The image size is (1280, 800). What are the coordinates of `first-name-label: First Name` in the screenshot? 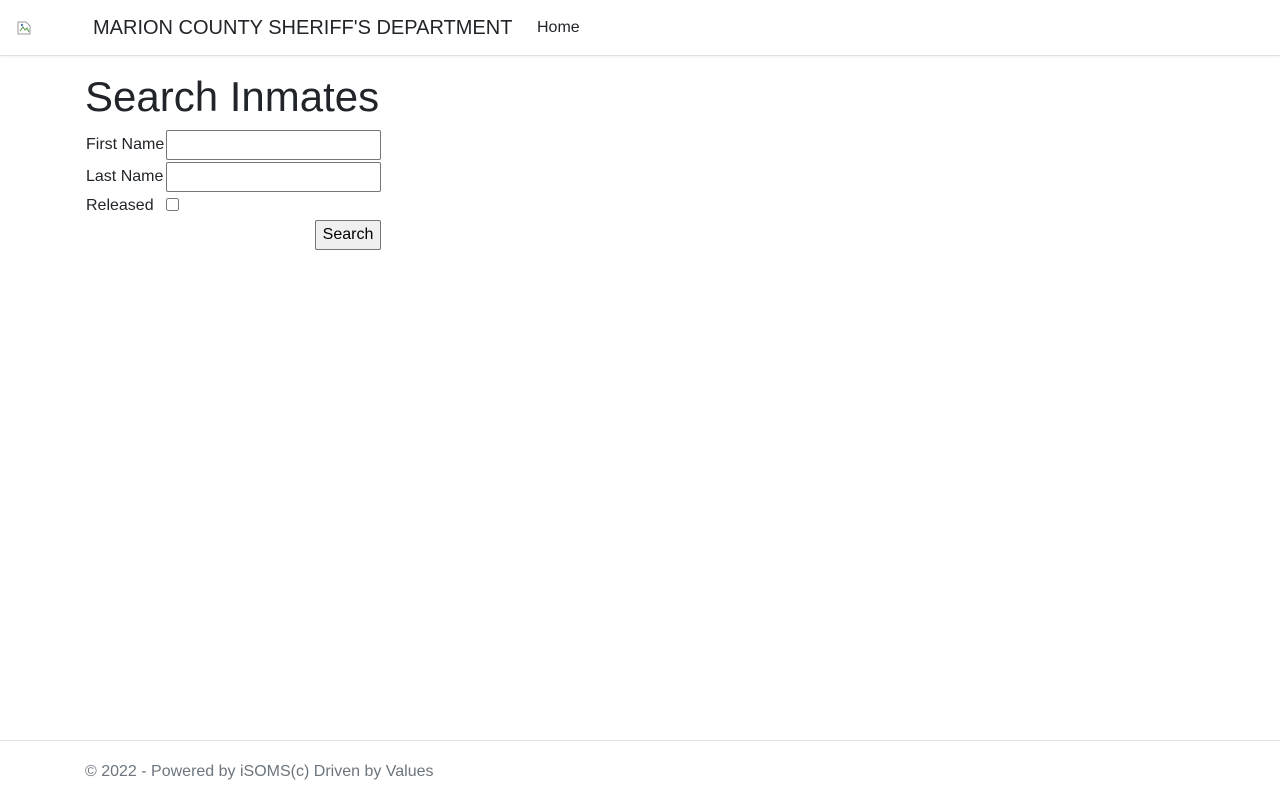 It's located at (125, 144).